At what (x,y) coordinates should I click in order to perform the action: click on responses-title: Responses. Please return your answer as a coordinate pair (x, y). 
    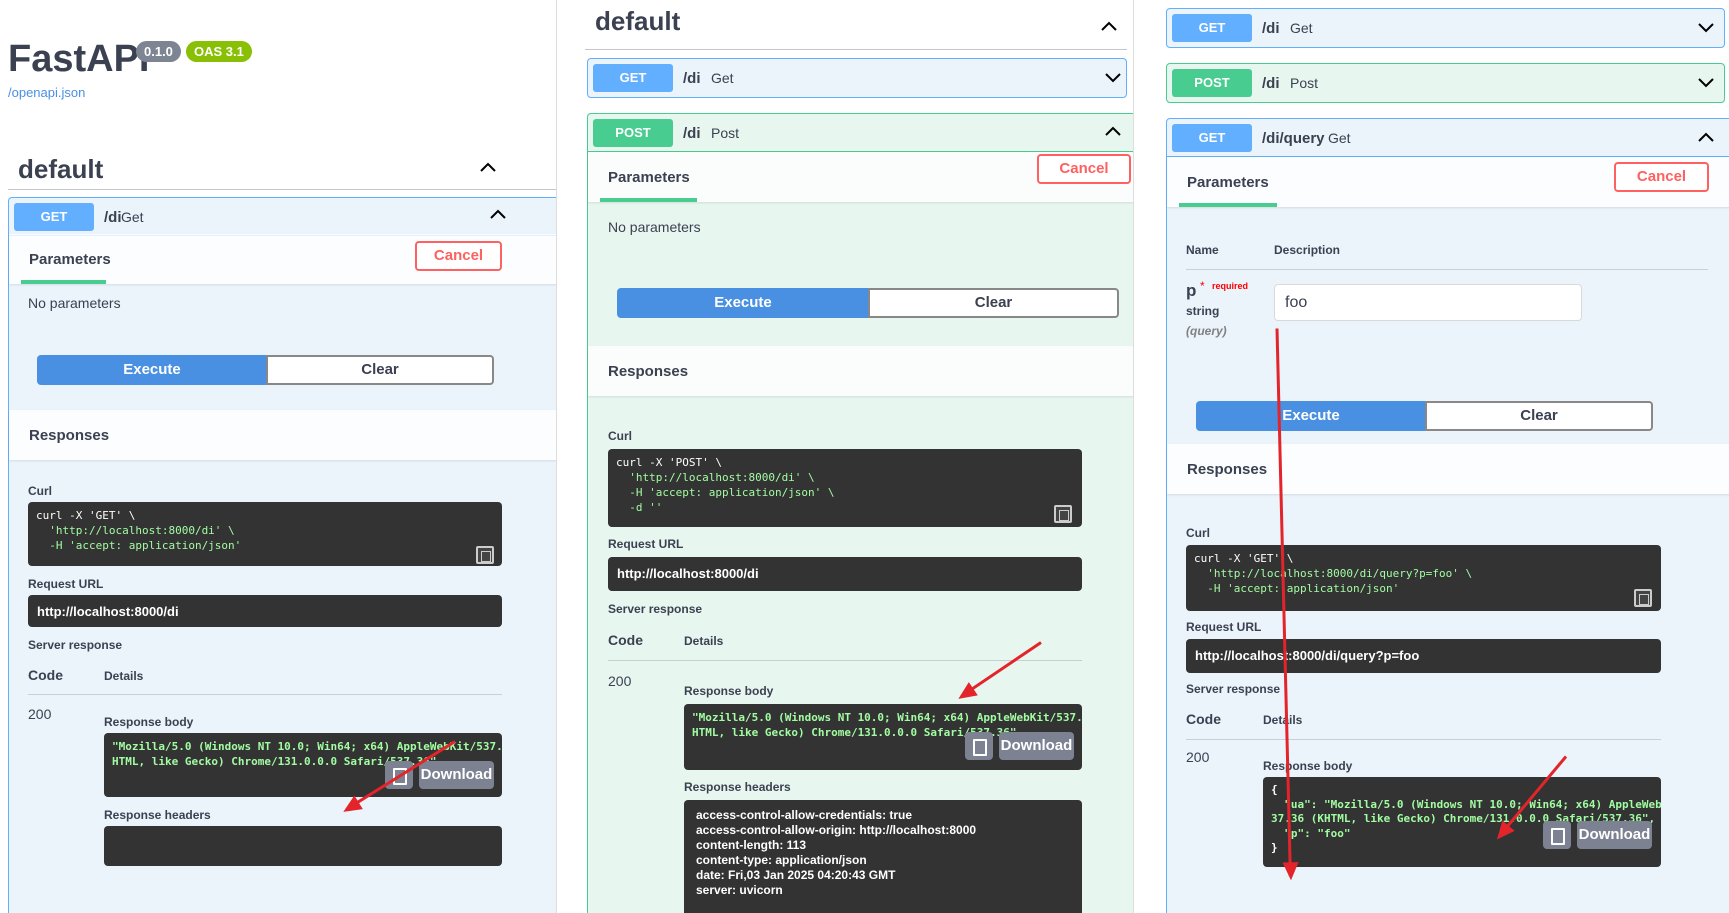
    Looking at the image, I should click on (648, 371).